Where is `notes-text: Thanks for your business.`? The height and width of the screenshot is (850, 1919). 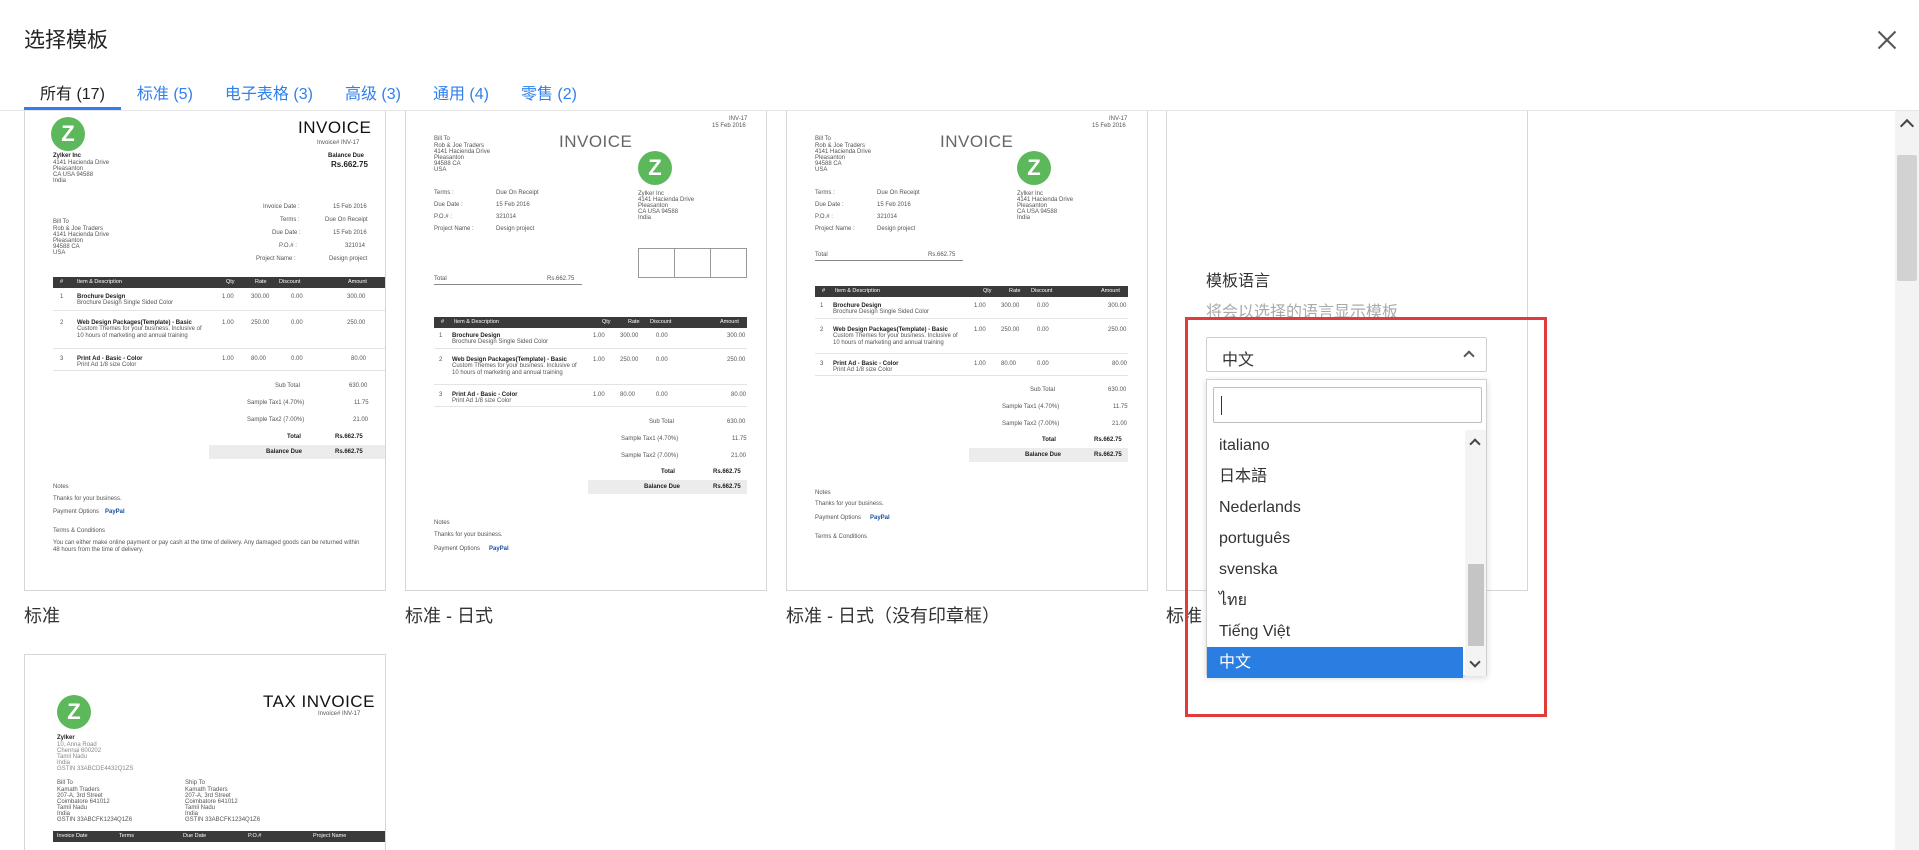
notes-text: Thanks for your business. is located at coordinates (468, 535).